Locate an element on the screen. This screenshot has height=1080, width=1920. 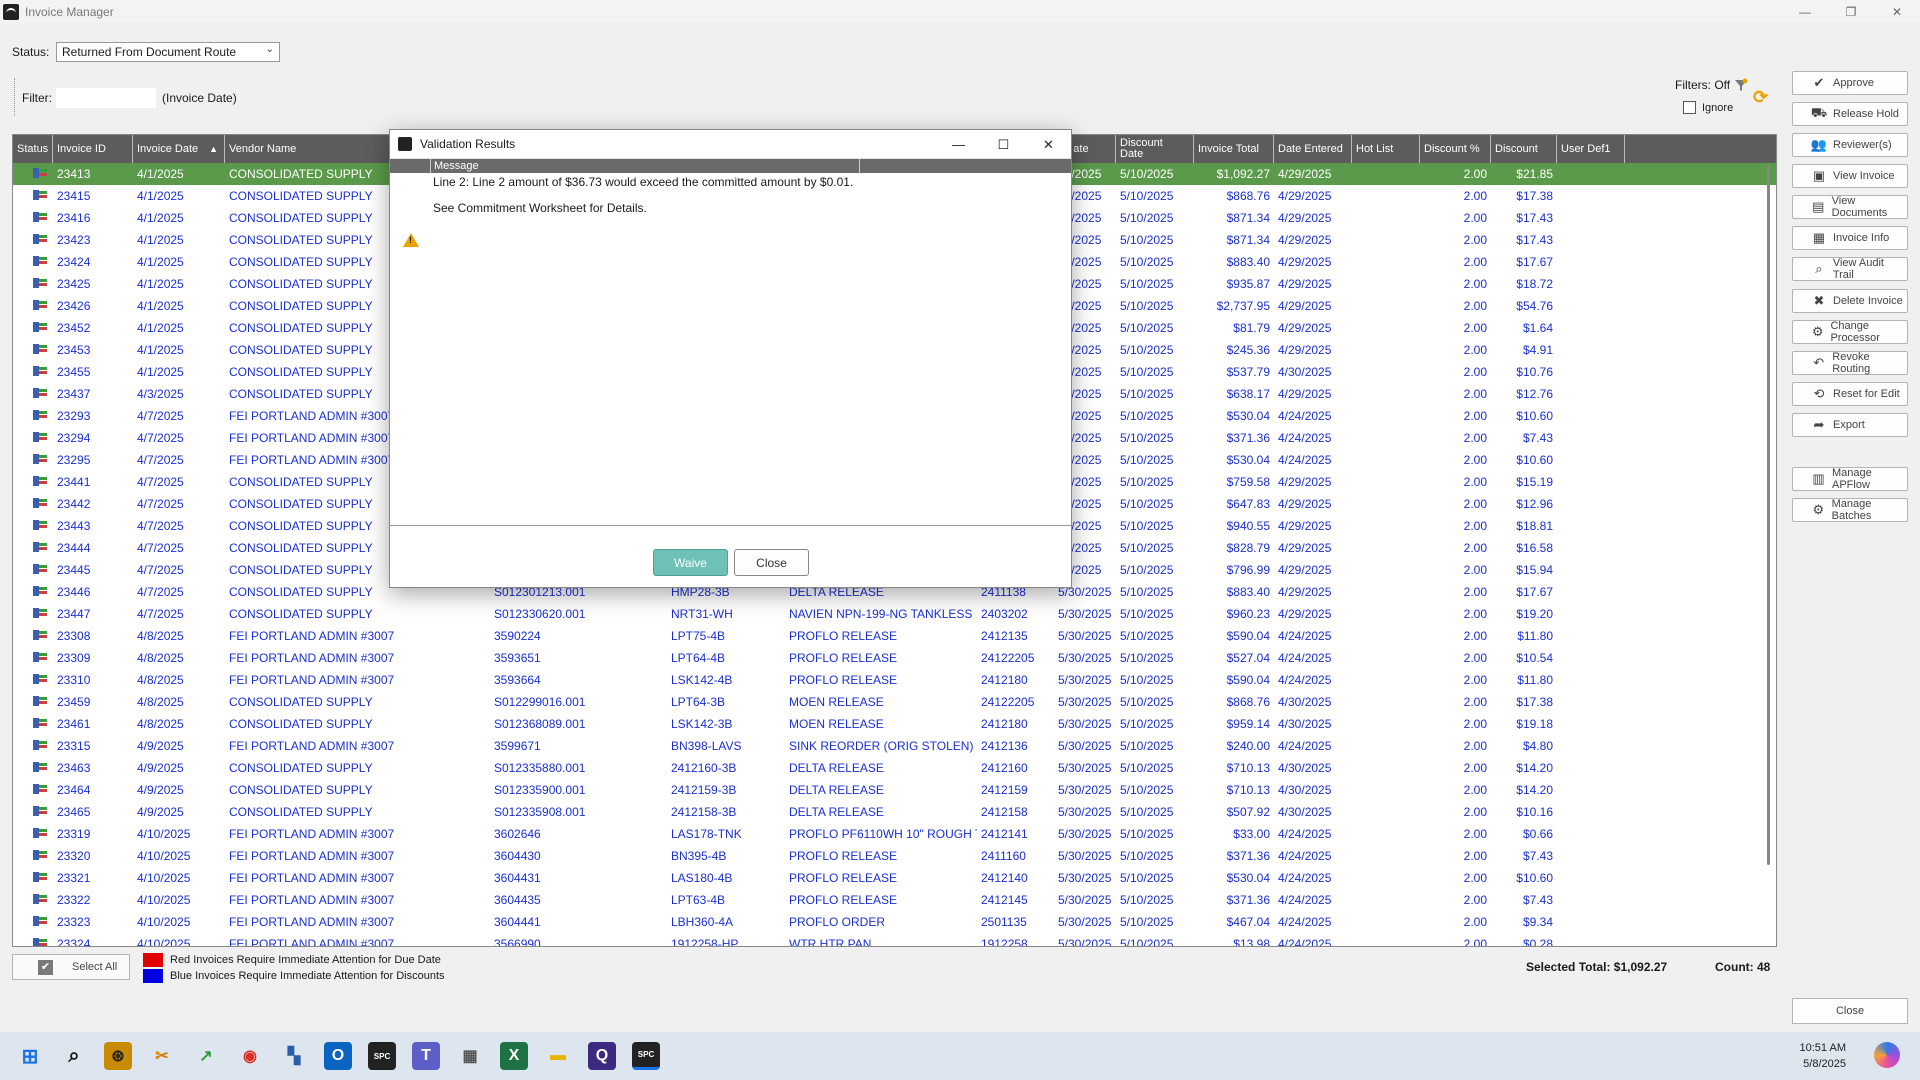
copilot-icon is located at coordinates (1887, 1055).